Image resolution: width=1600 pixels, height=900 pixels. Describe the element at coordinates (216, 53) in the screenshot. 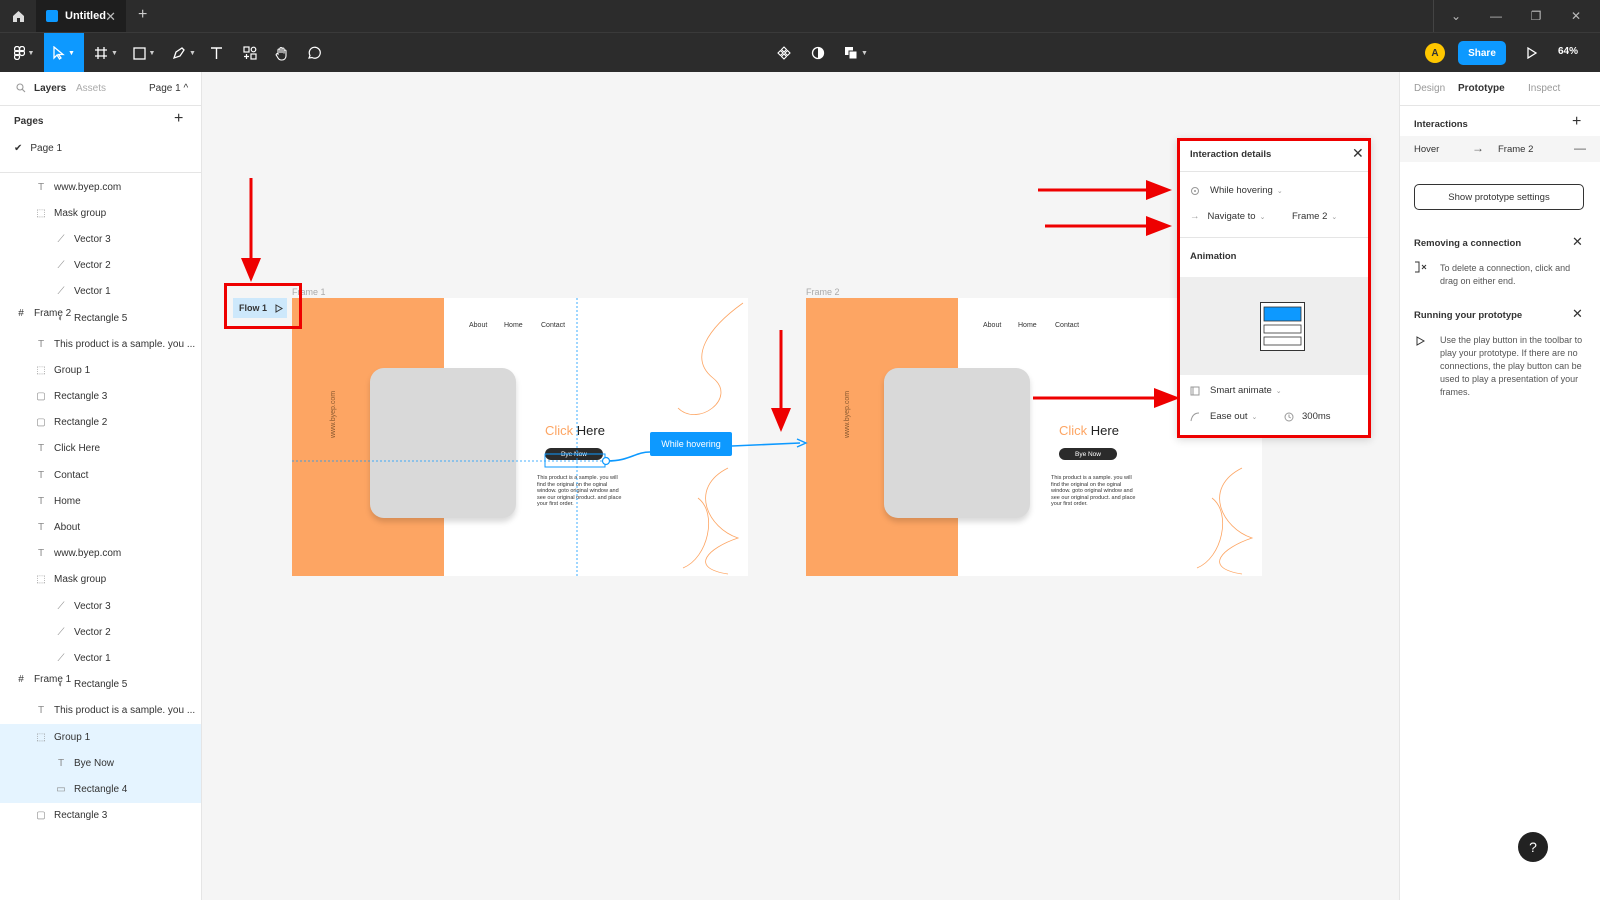

I see `text-tool-button` at that location.